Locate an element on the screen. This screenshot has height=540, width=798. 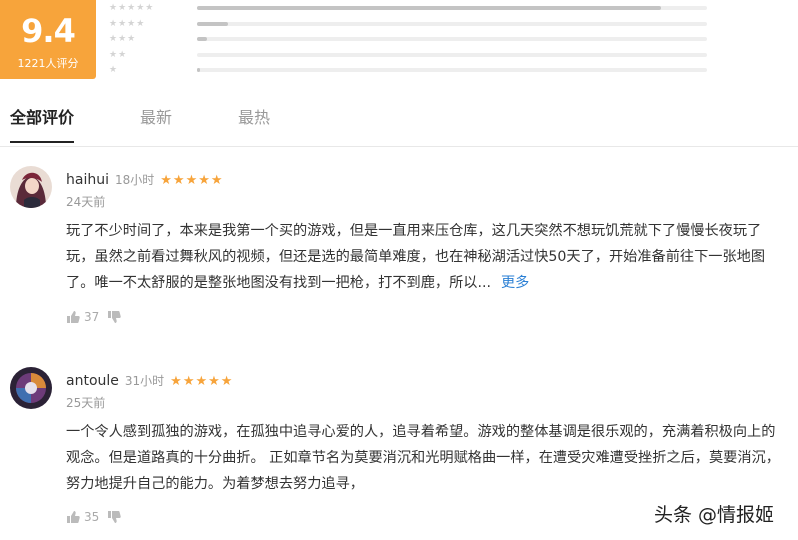
average-score: 9.4 is located at coordinates (48, 31).